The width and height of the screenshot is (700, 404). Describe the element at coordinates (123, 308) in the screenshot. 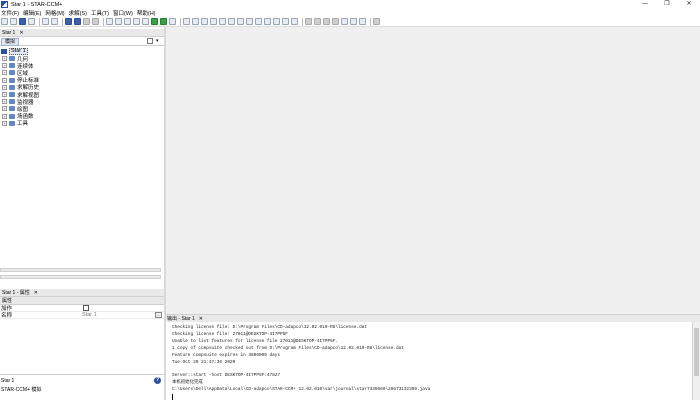

I see `property-value` at that location.